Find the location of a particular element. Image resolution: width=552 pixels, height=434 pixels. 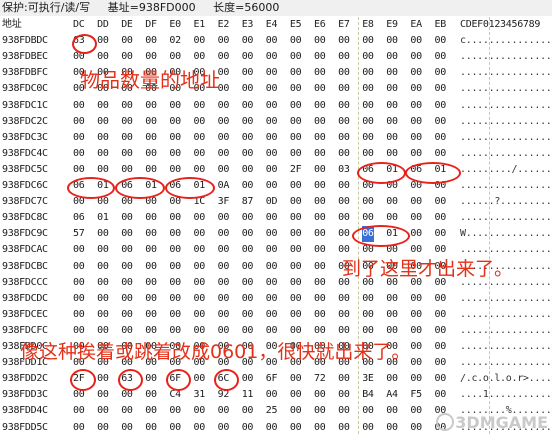

hex-byte: 25 is located at coordinates (272, 411).